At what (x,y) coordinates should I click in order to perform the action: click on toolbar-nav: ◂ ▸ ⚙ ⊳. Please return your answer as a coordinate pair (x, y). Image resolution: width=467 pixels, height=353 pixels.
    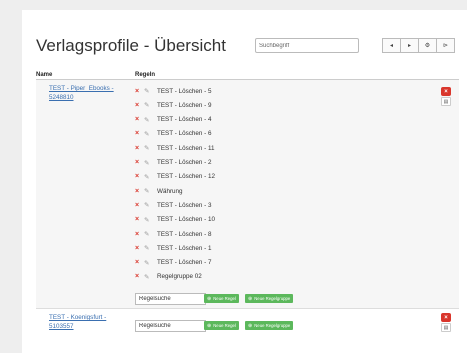
    Looking at the image, I should click on (418, 45).